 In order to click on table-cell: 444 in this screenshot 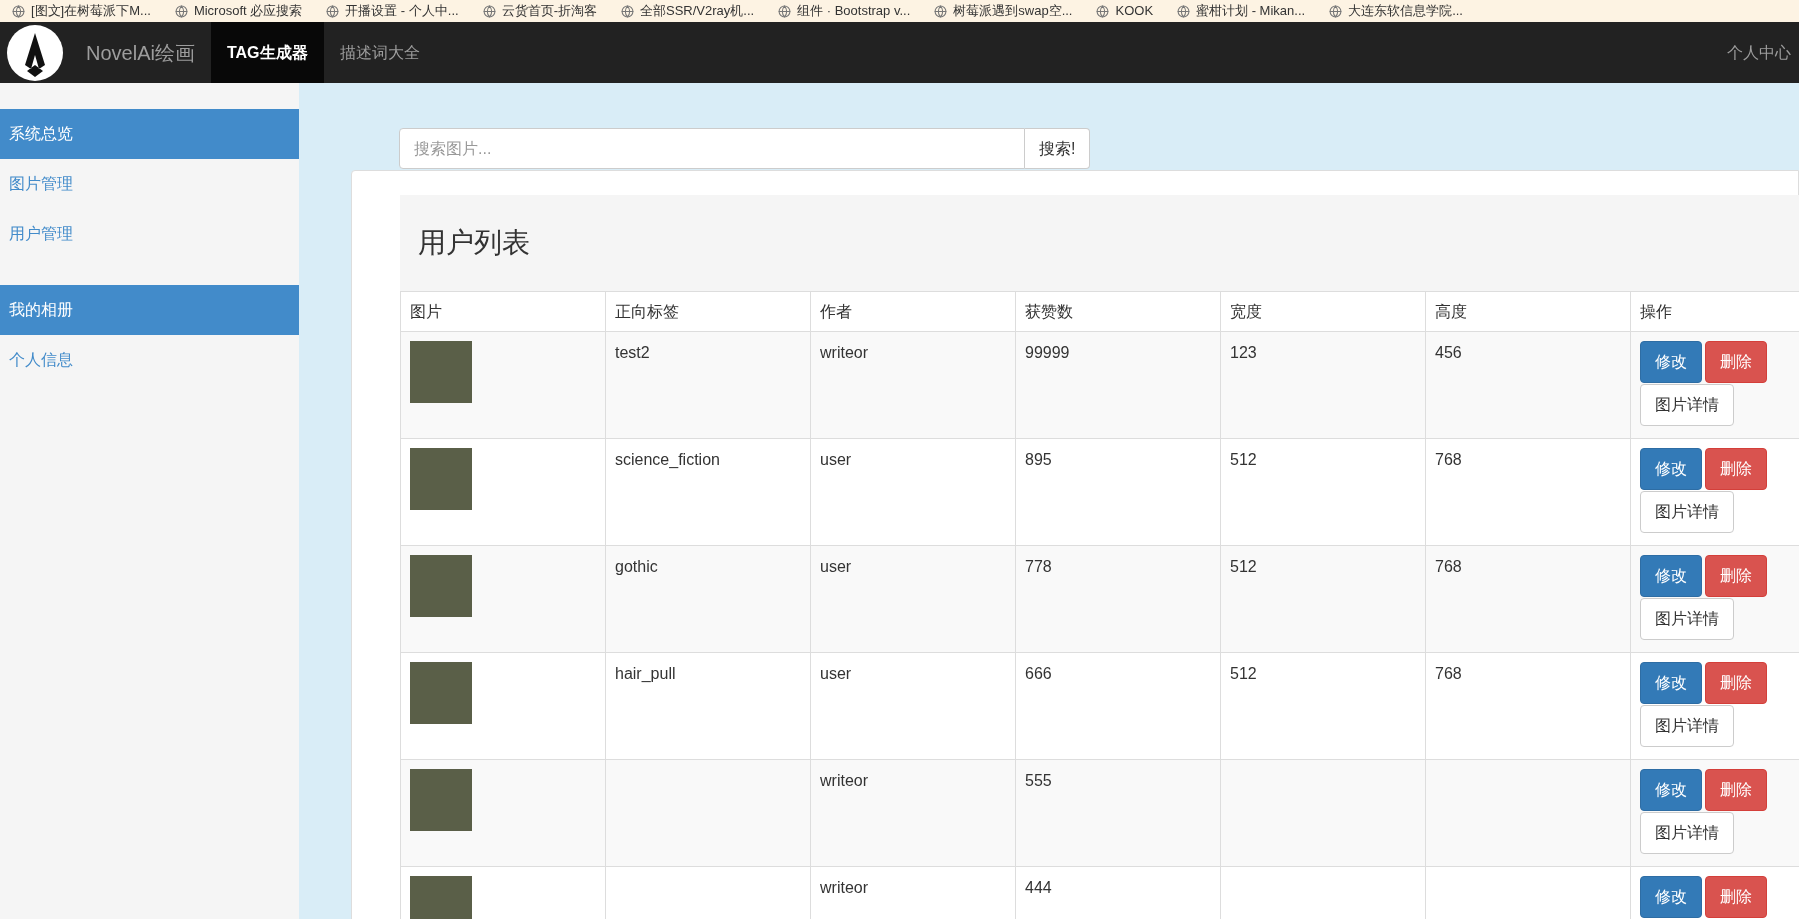, I will do `click(1038, 887)`.